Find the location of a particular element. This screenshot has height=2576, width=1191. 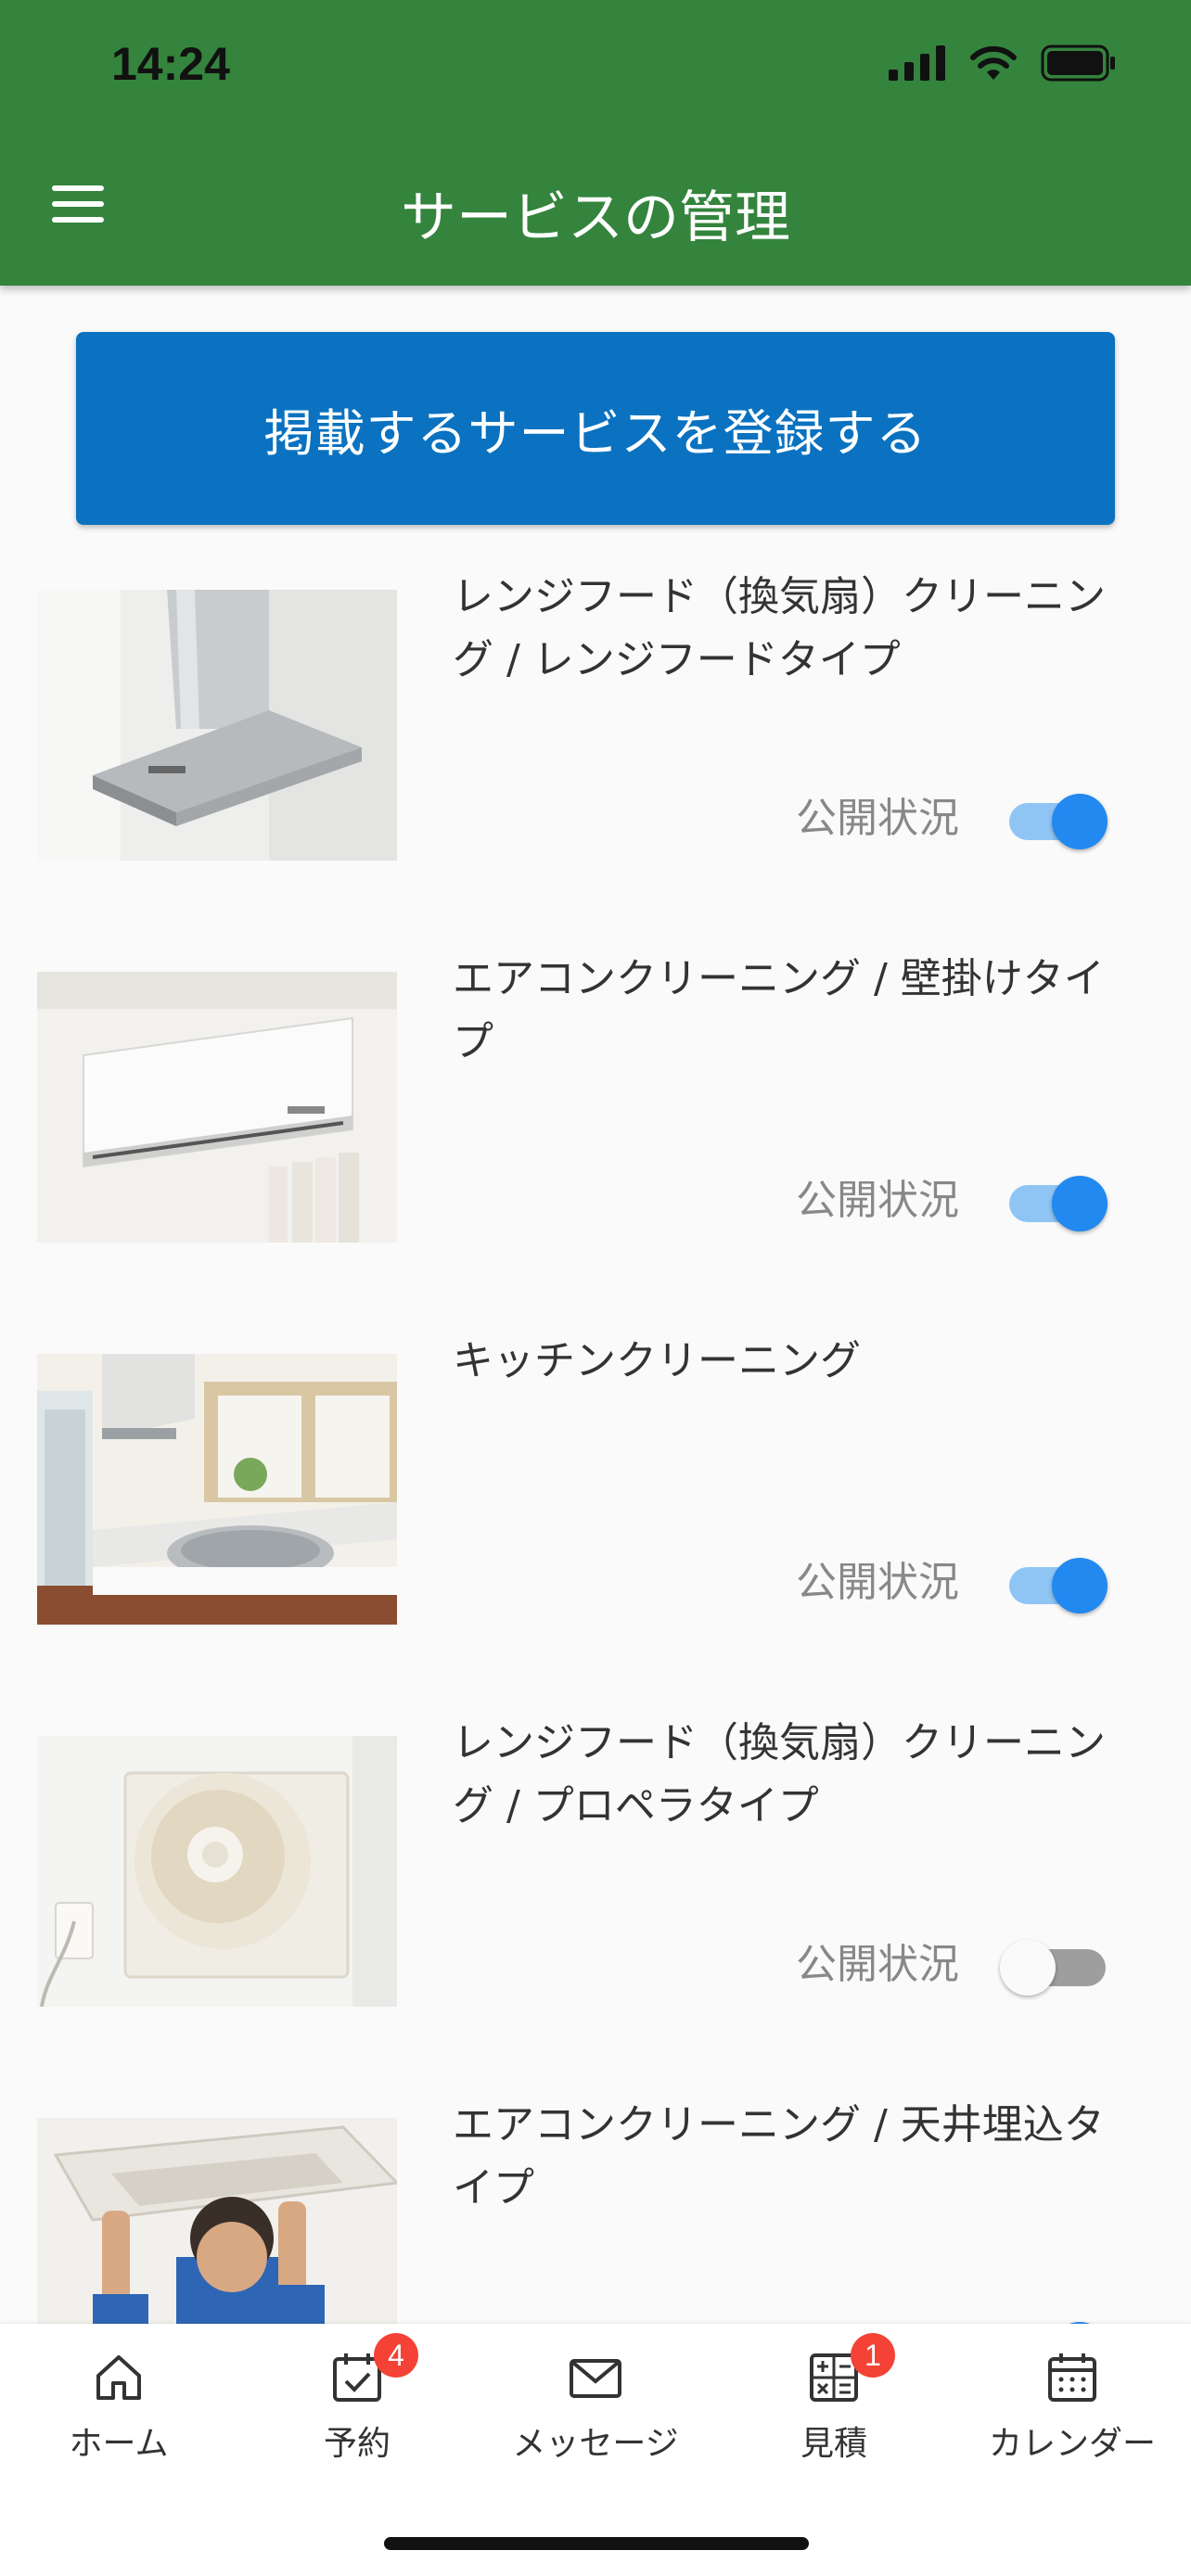

signal-icon is located at coordinates (917, 63).